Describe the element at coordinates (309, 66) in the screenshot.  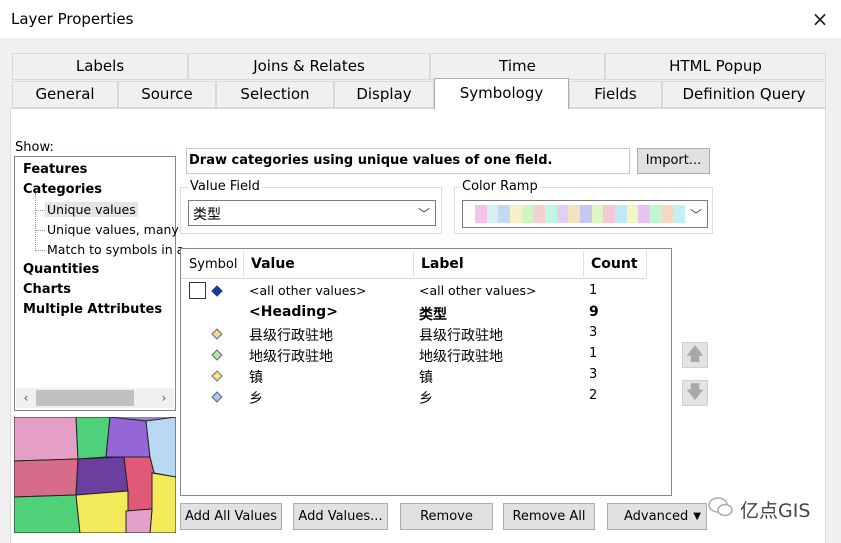
I see `tab-joins-relates: Joins & Relates` at that location.